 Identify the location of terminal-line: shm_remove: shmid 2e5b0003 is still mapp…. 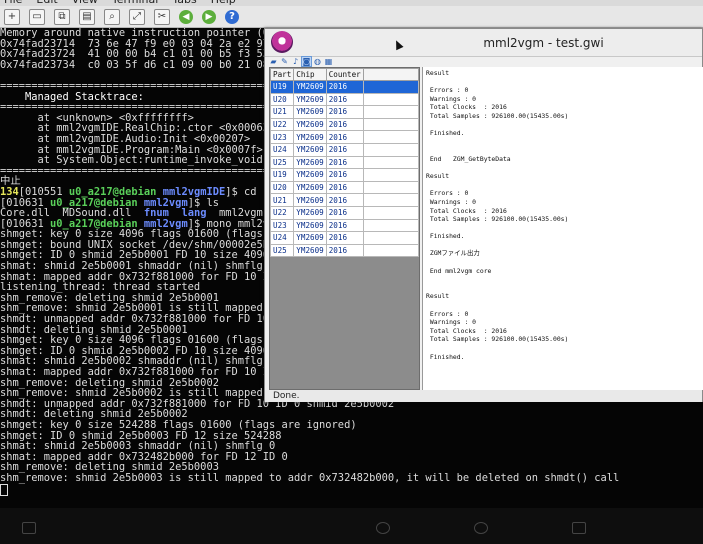
(351, 478).